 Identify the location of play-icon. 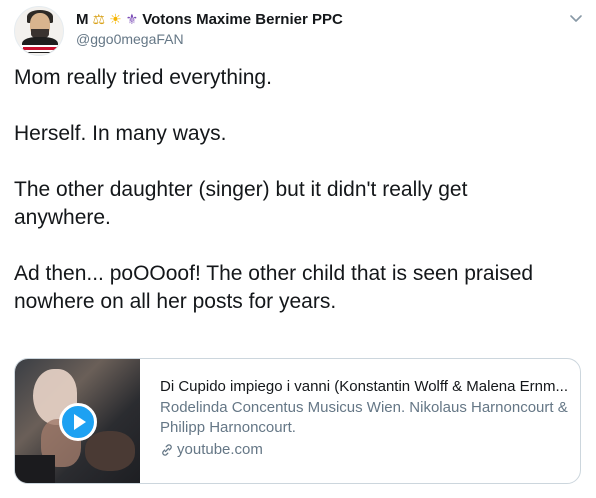
(78, 422).